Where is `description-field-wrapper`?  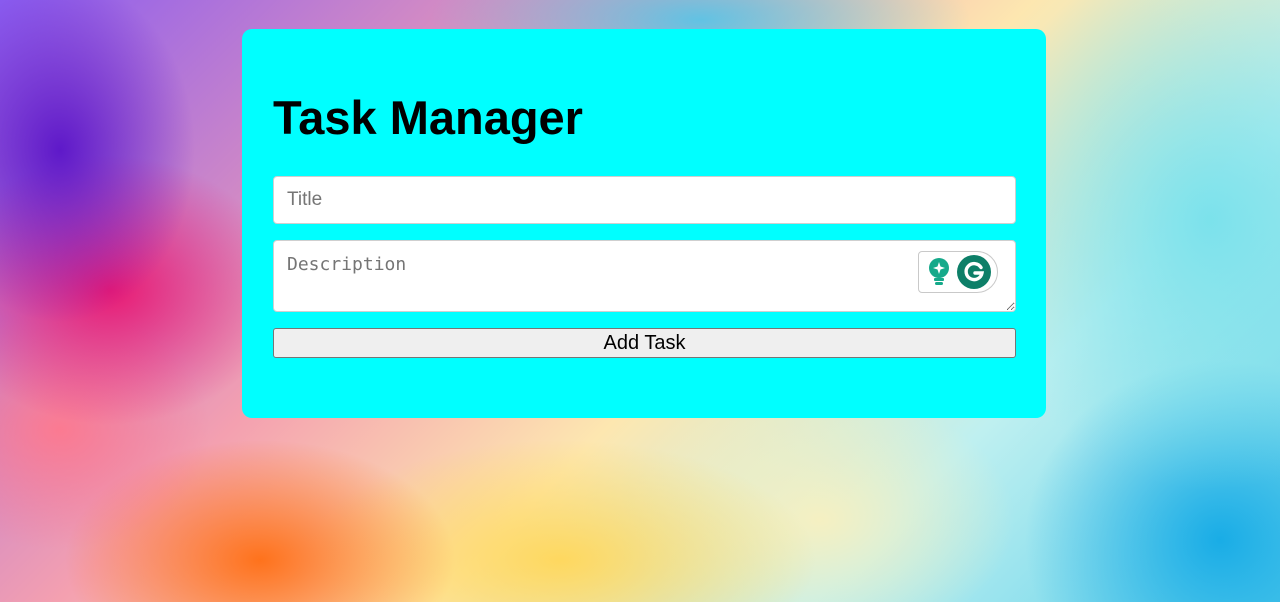
description-field-wrapper is located at coordinates (644, 276).